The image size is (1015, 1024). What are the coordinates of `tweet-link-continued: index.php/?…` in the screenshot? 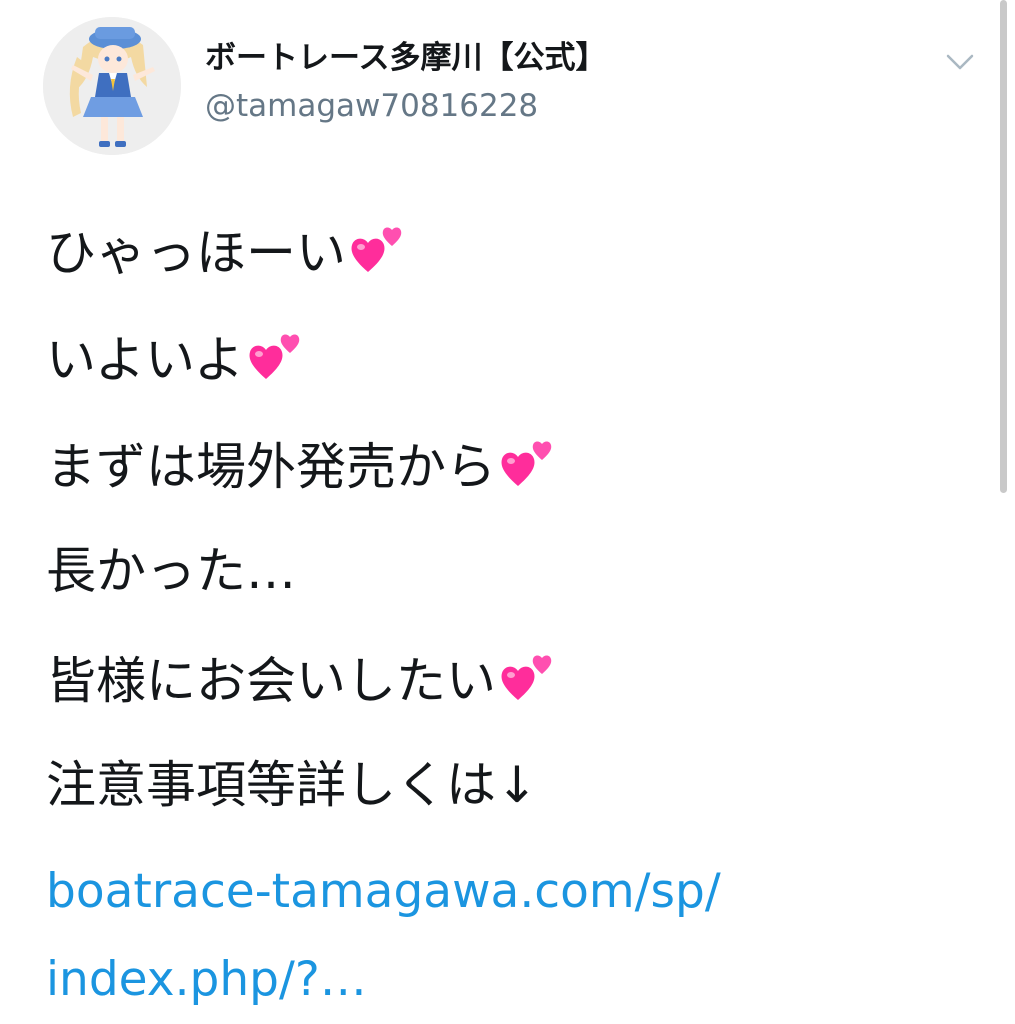 It's located at (206, 980).